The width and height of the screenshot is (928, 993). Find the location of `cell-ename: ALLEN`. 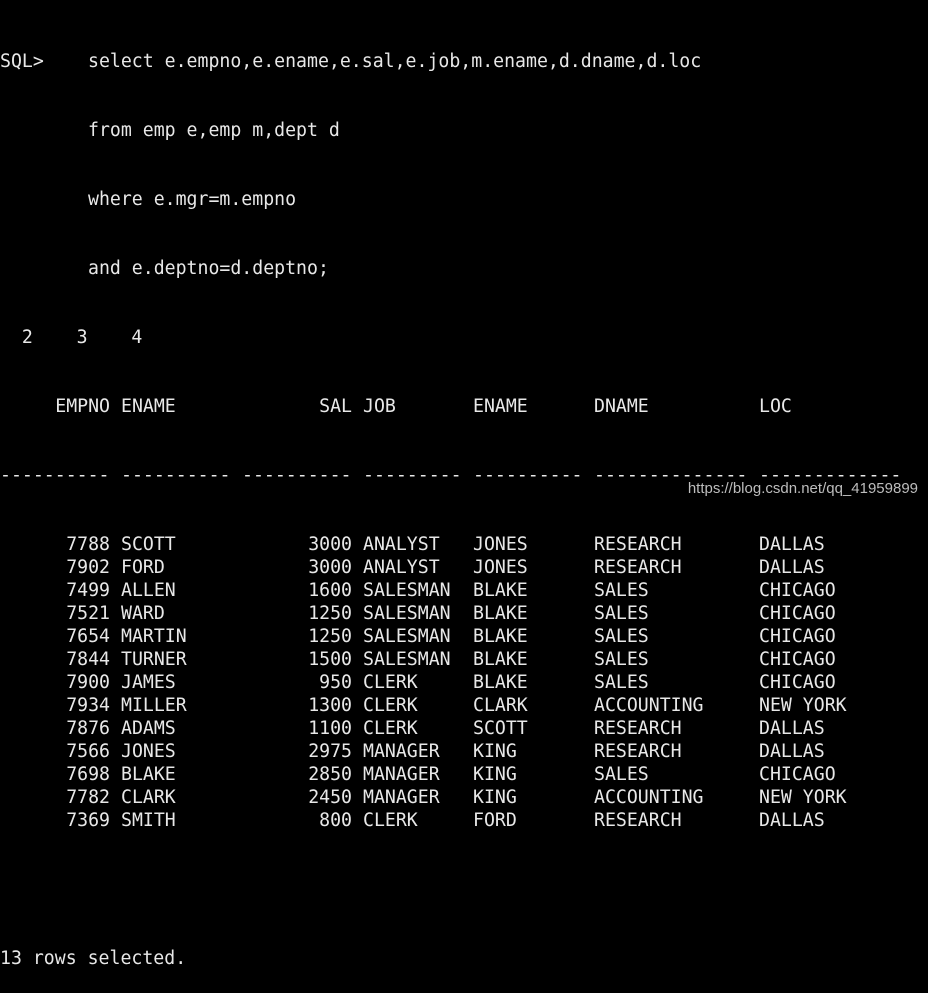

cell-ename: ALLEN is located at coordinates (148, 590).